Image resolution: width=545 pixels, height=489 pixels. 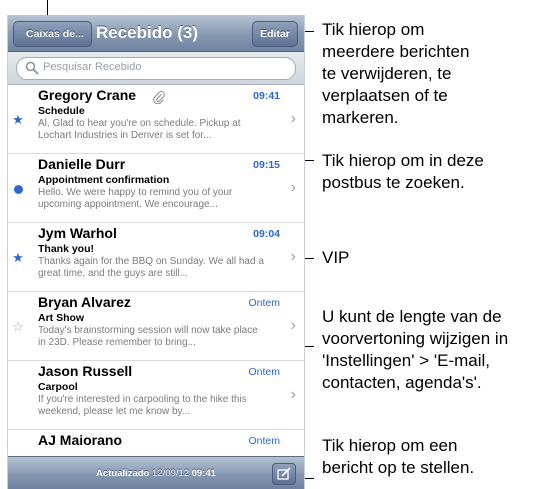 What do you see at coordinates (336, 257) in the screenshot?
I see `callout-vip: VIP` at bounding box center [336, 257].